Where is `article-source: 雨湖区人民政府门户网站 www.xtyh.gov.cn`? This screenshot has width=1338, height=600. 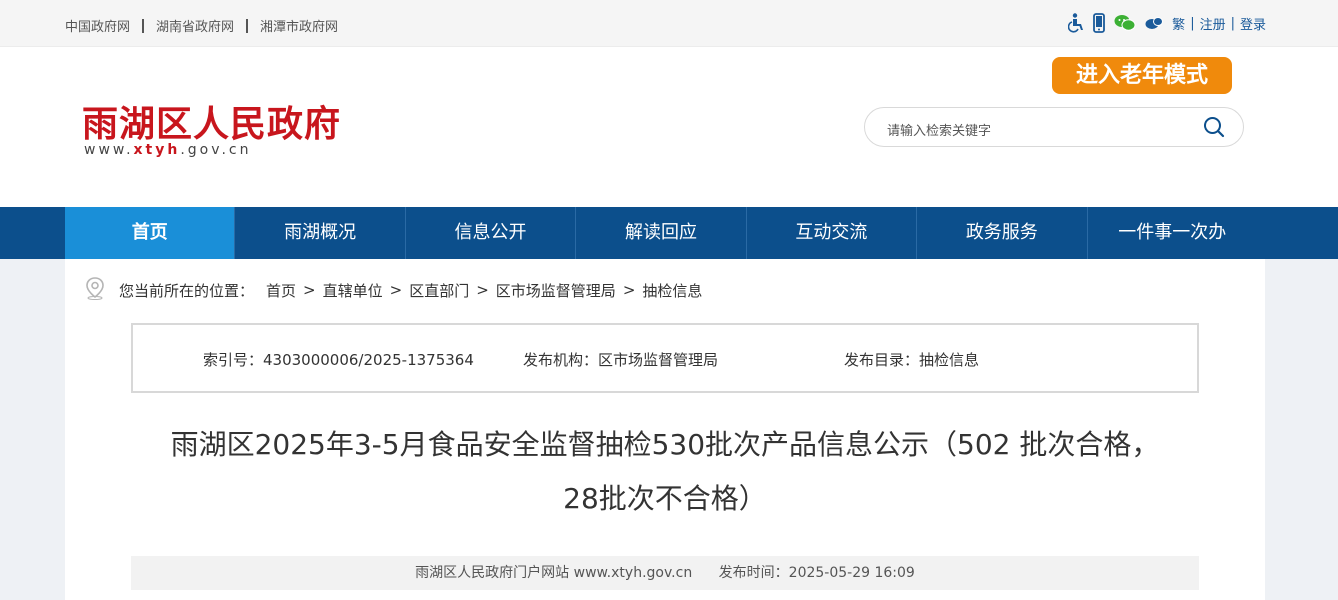
article-source: 雨湖区人民政府门户网站 www.xtyh.gov.cn is located at coordinates (554, 573).